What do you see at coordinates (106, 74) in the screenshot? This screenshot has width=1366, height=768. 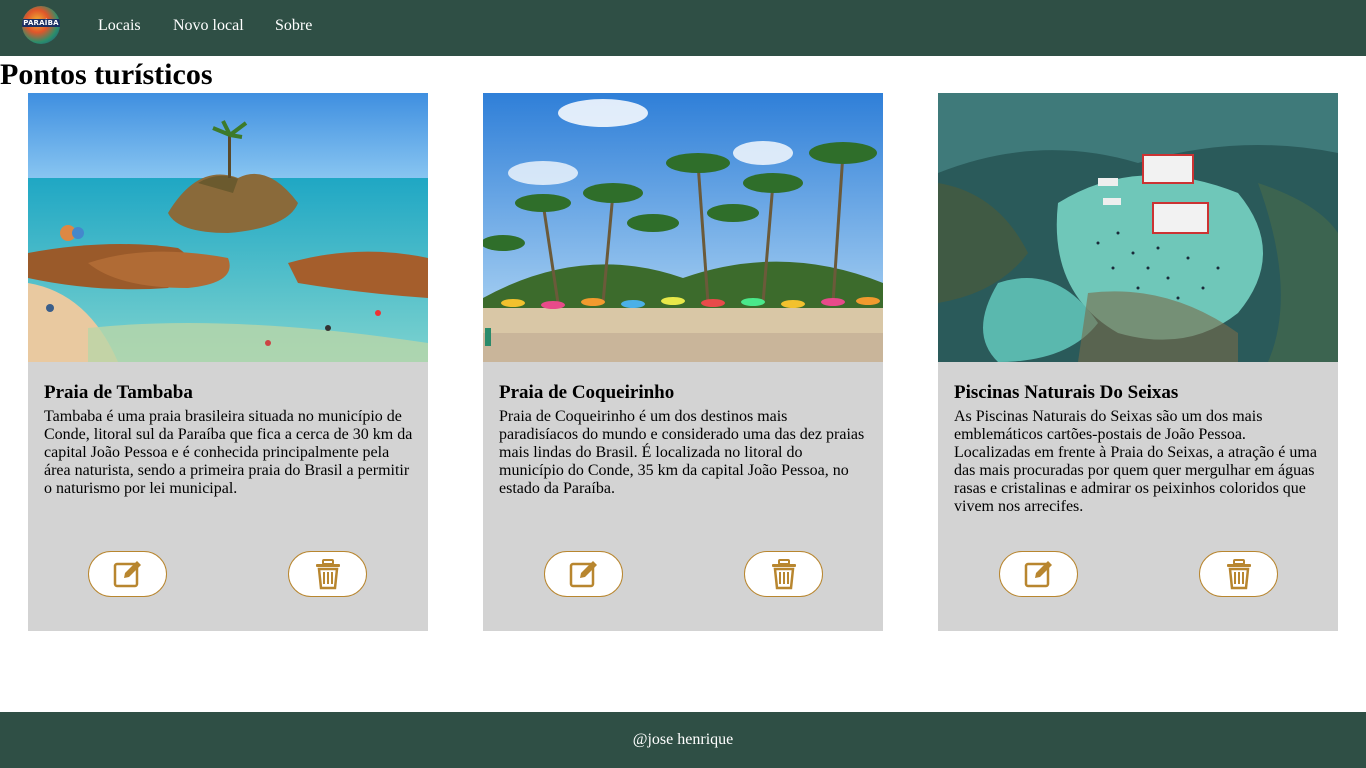 I see `page-title: Pontos turísticos` at bounding box center [106, 74].